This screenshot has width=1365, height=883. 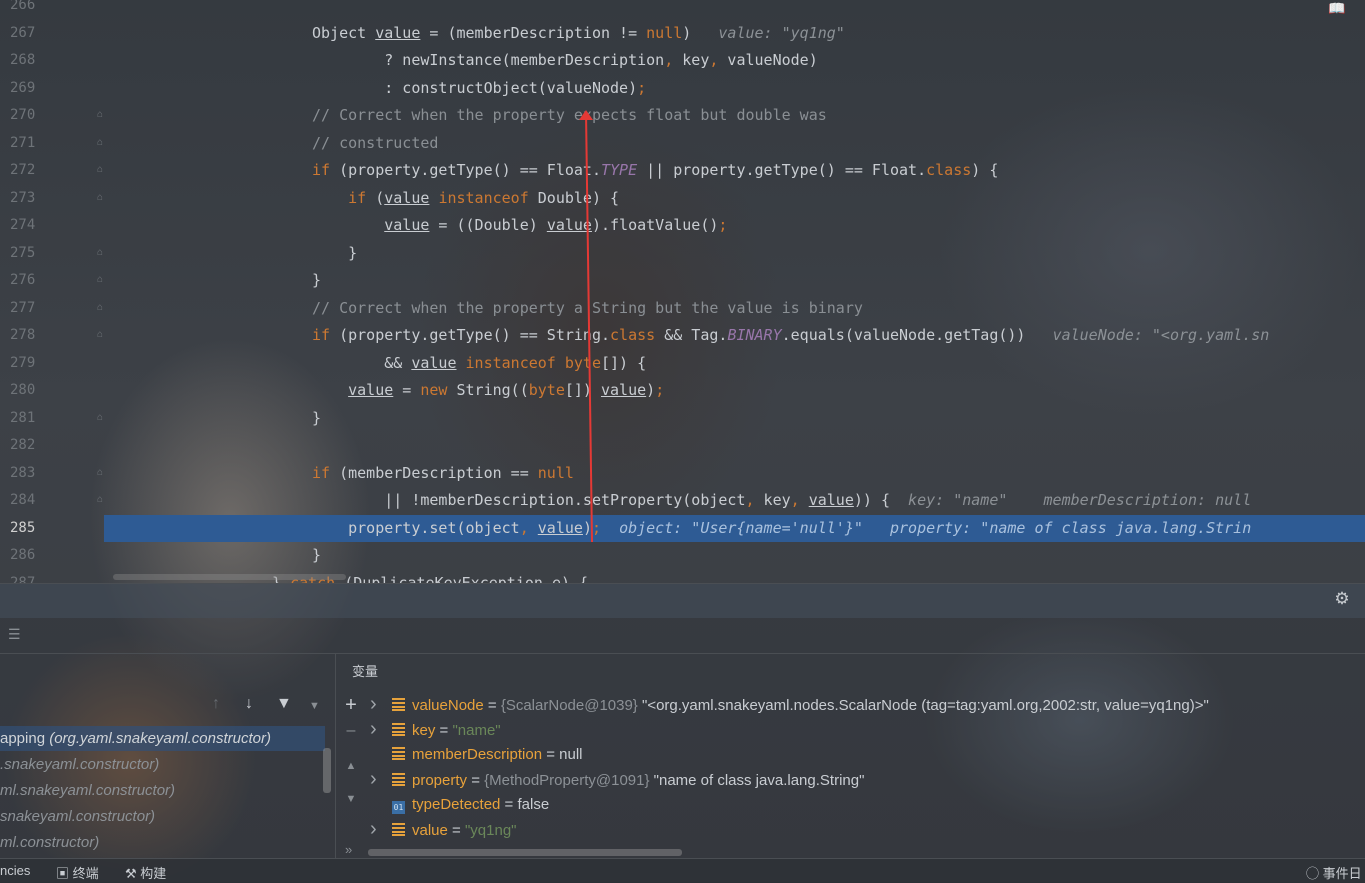 I want to click on variable-row: memberDescription = null, so click(x=476, y=754).